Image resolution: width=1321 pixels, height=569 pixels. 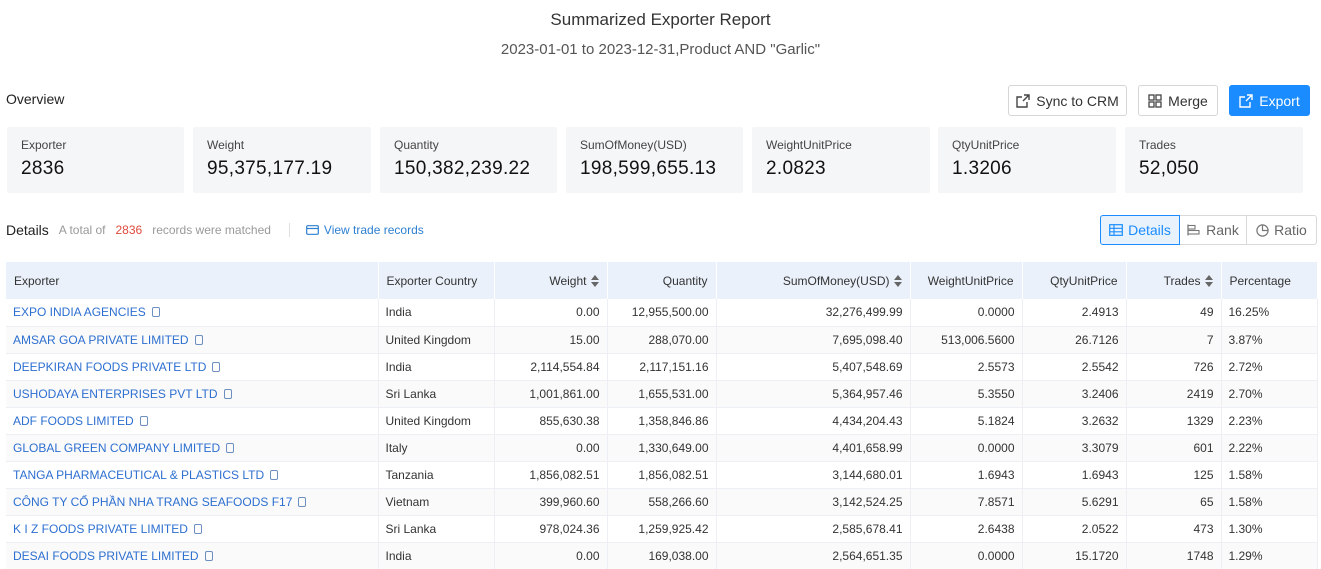 I want to click on view-trade-records-link: View trade records, so click(x=365, y=230).